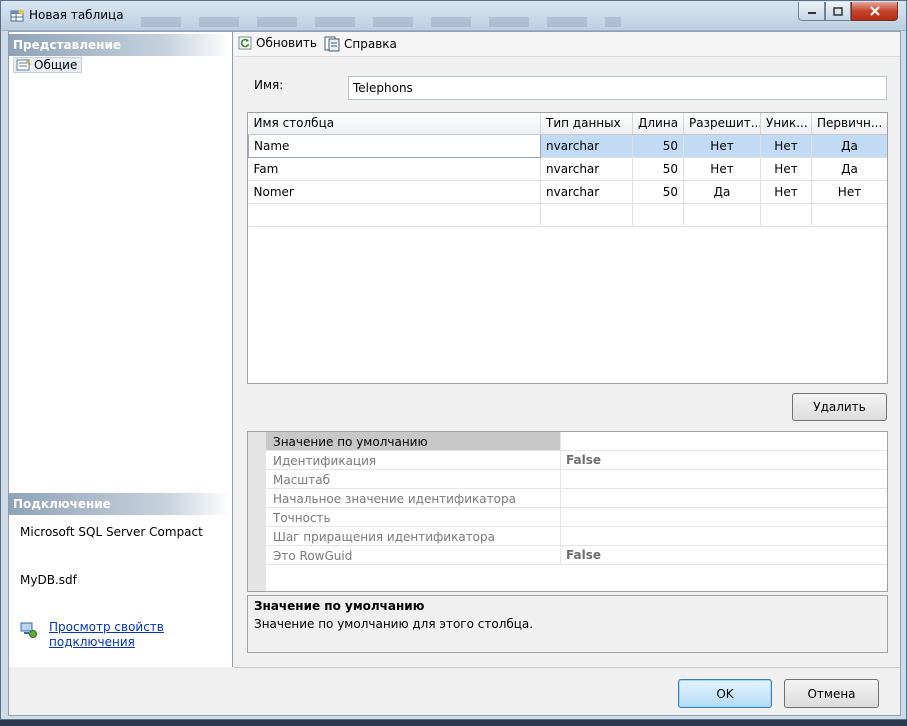 The image size is (907, 726). I want to click on table-row-new, so click(567, 215).